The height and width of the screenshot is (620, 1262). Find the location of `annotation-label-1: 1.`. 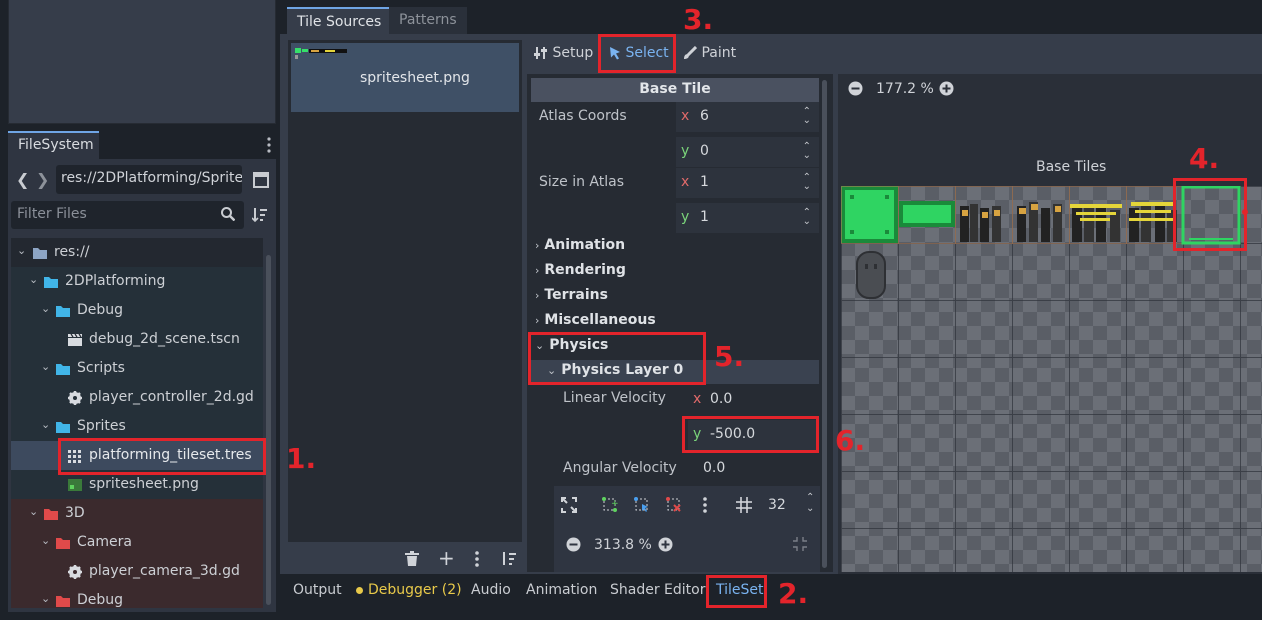

annotation-label-1: 1. is located at coordinates (301, 458).